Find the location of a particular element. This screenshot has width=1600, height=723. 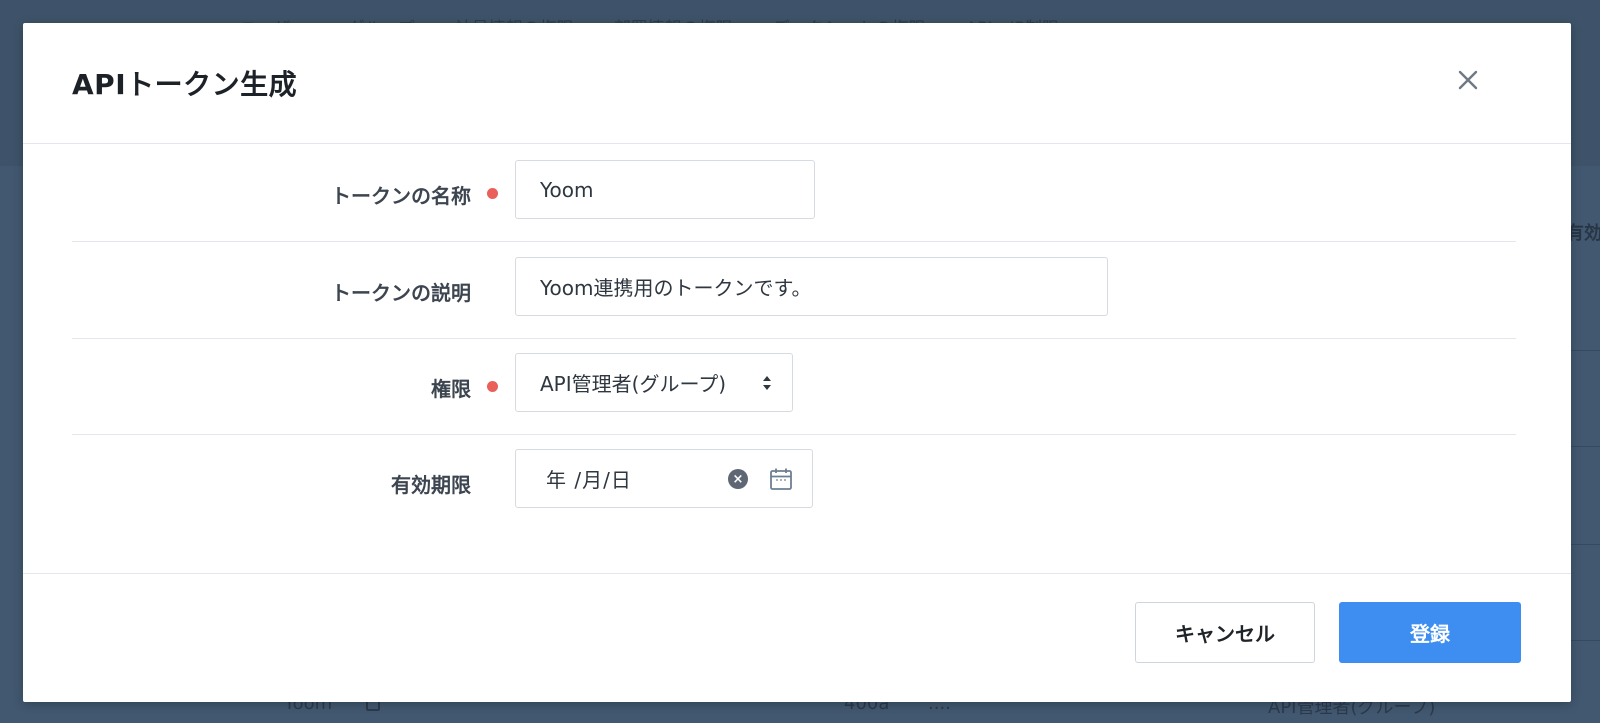

token-description-input is located at coordinates (811, 286).